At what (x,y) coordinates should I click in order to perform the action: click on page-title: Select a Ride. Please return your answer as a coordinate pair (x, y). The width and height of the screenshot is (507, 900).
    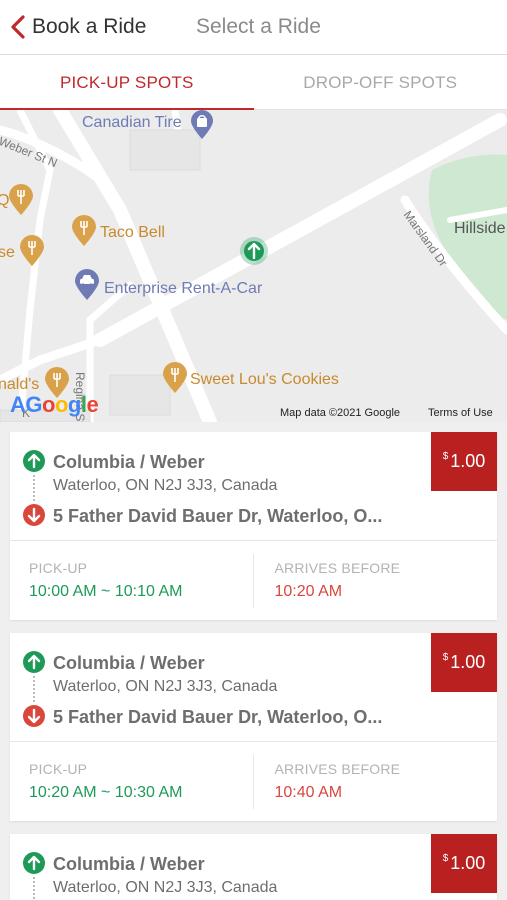
    Looking at the image, I should click on (258, 26).